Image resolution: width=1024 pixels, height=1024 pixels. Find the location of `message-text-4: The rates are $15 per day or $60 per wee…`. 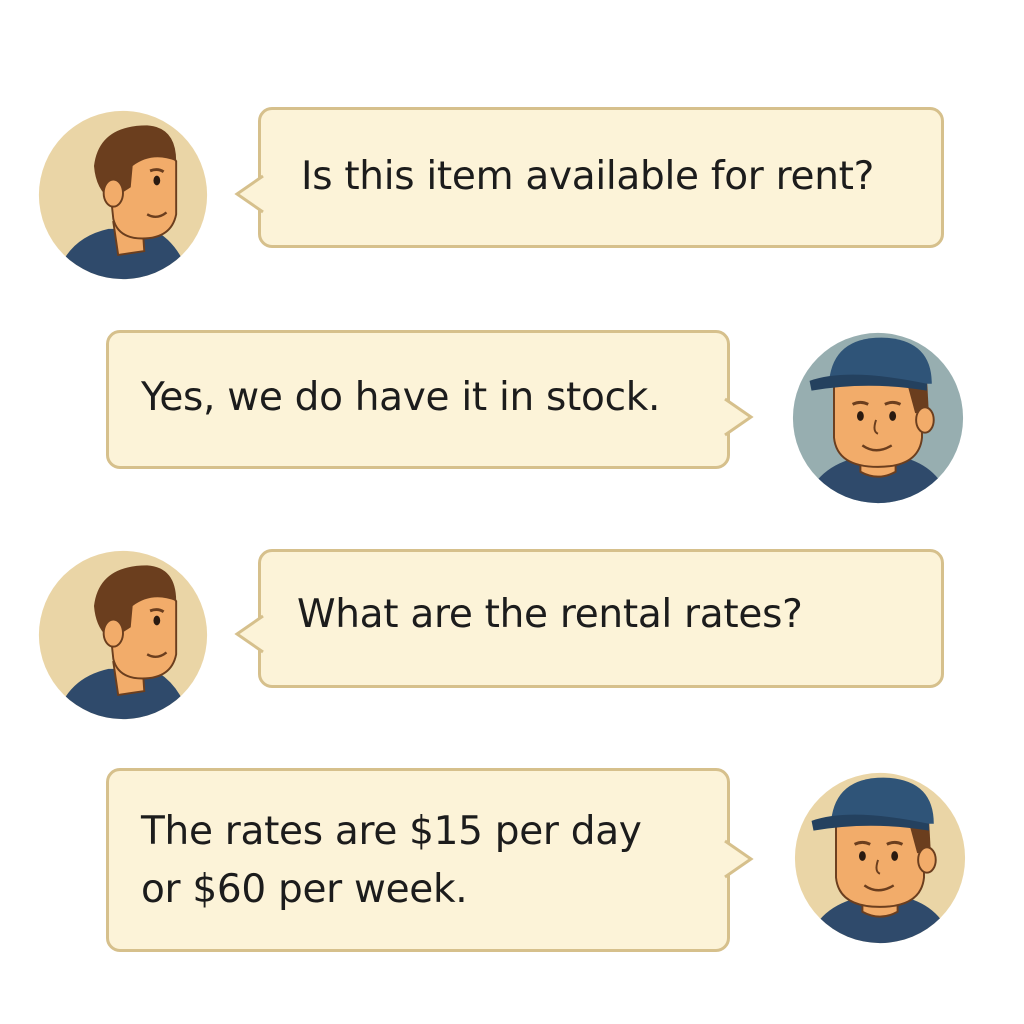

message-text-4: The rates are $15 per day or $60 per wee… is located at coordinates (391, 860).